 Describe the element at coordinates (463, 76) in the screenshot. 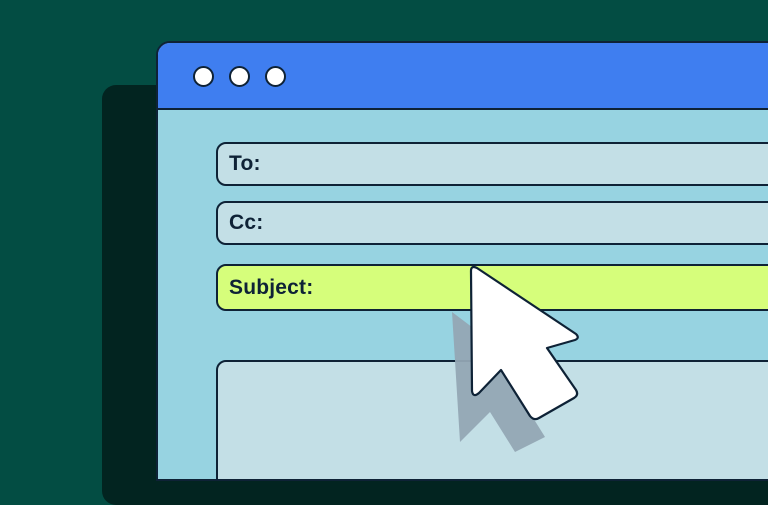

I see `window-titlebar` at that location.